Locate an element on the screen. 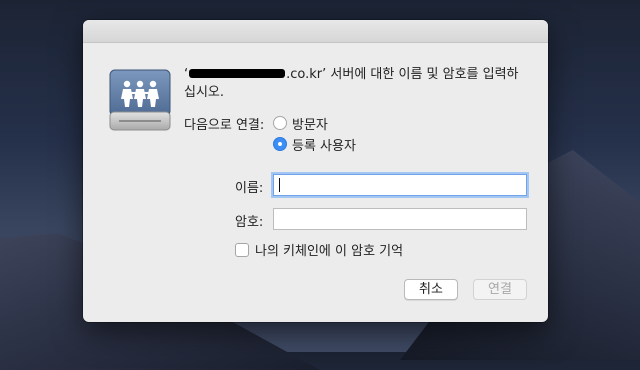 The image size is (640, 370). connect-button: 연결 is located at coordinates (500, 289).